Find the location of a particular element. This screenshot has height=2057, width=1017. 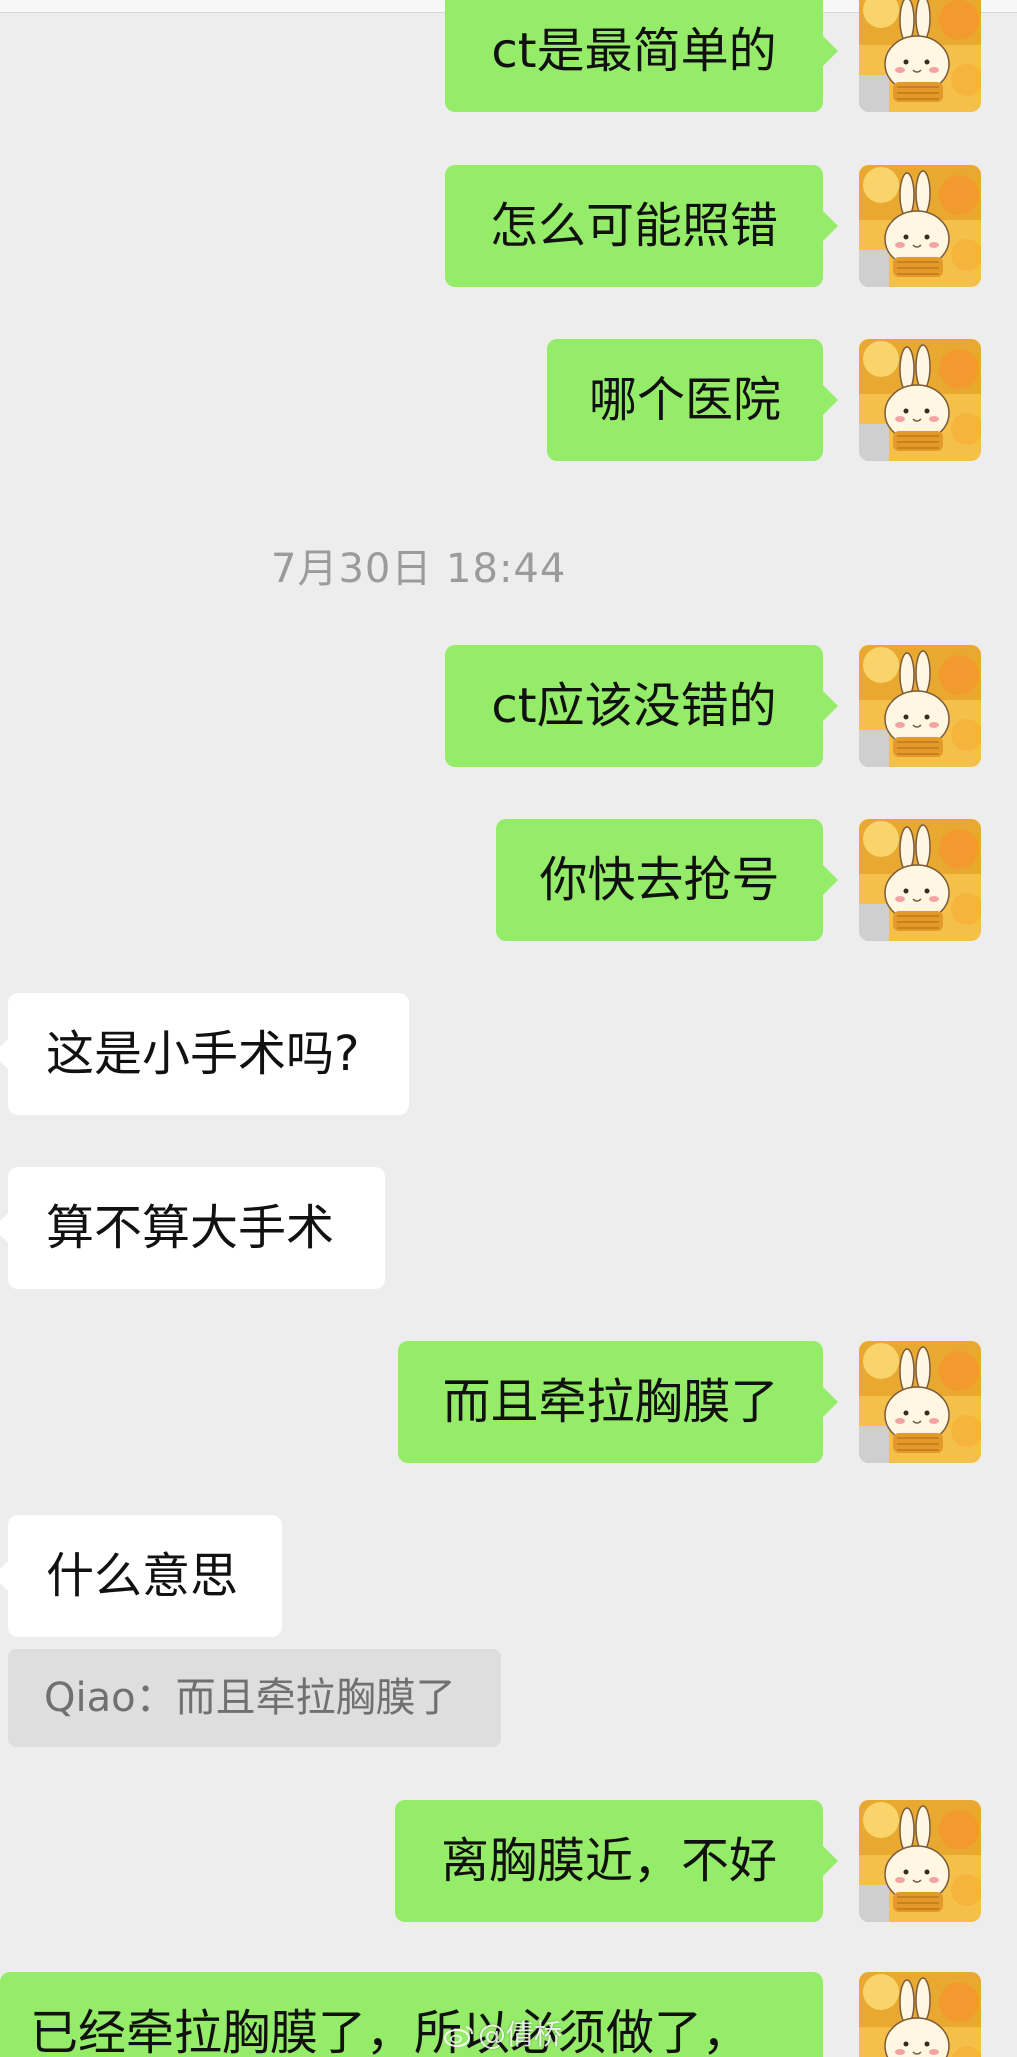

message-bubble-outgoing: 怎么可能照错 is located at coordinates (641, 226).